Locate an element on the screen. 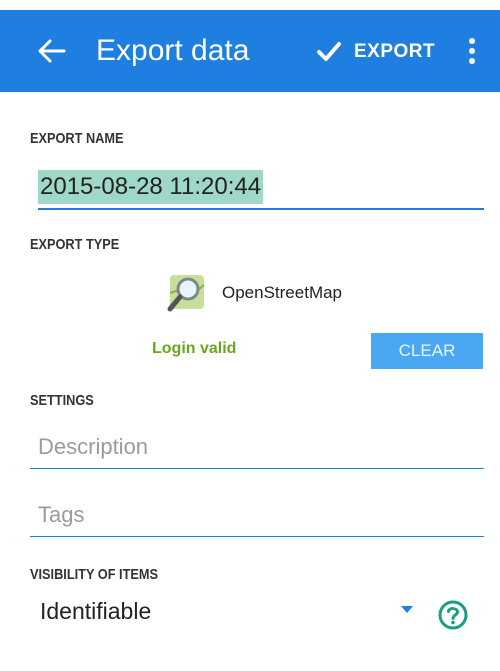  visibility-label: VISIBILITY OF ITEMS is located at coordinates (94, 574).